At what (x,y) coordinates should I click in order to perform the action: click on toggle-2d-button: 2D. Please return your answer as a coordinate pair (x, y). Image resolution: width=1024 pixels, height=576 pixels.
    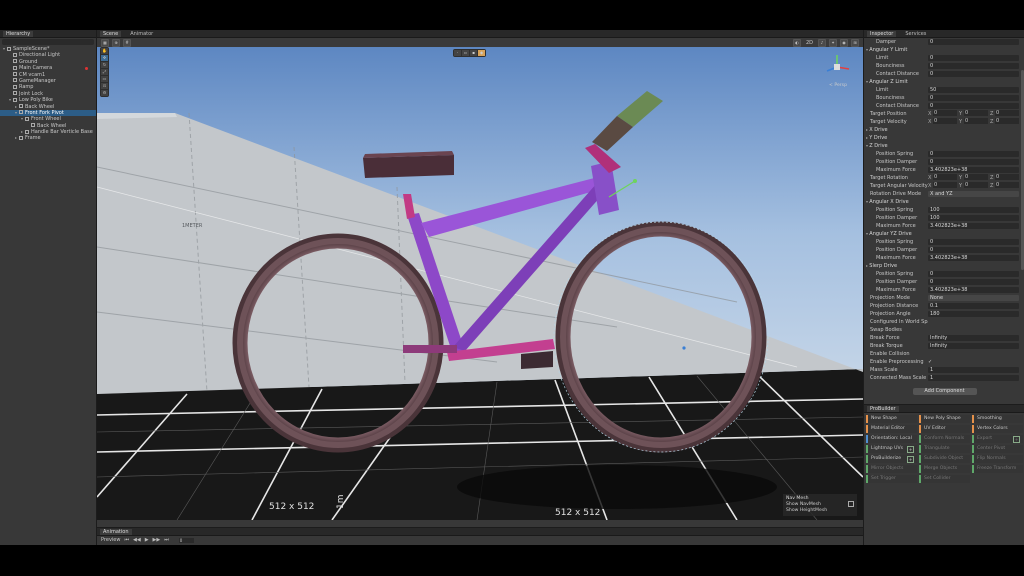
    Looking at the image, I should click on (809, 43).